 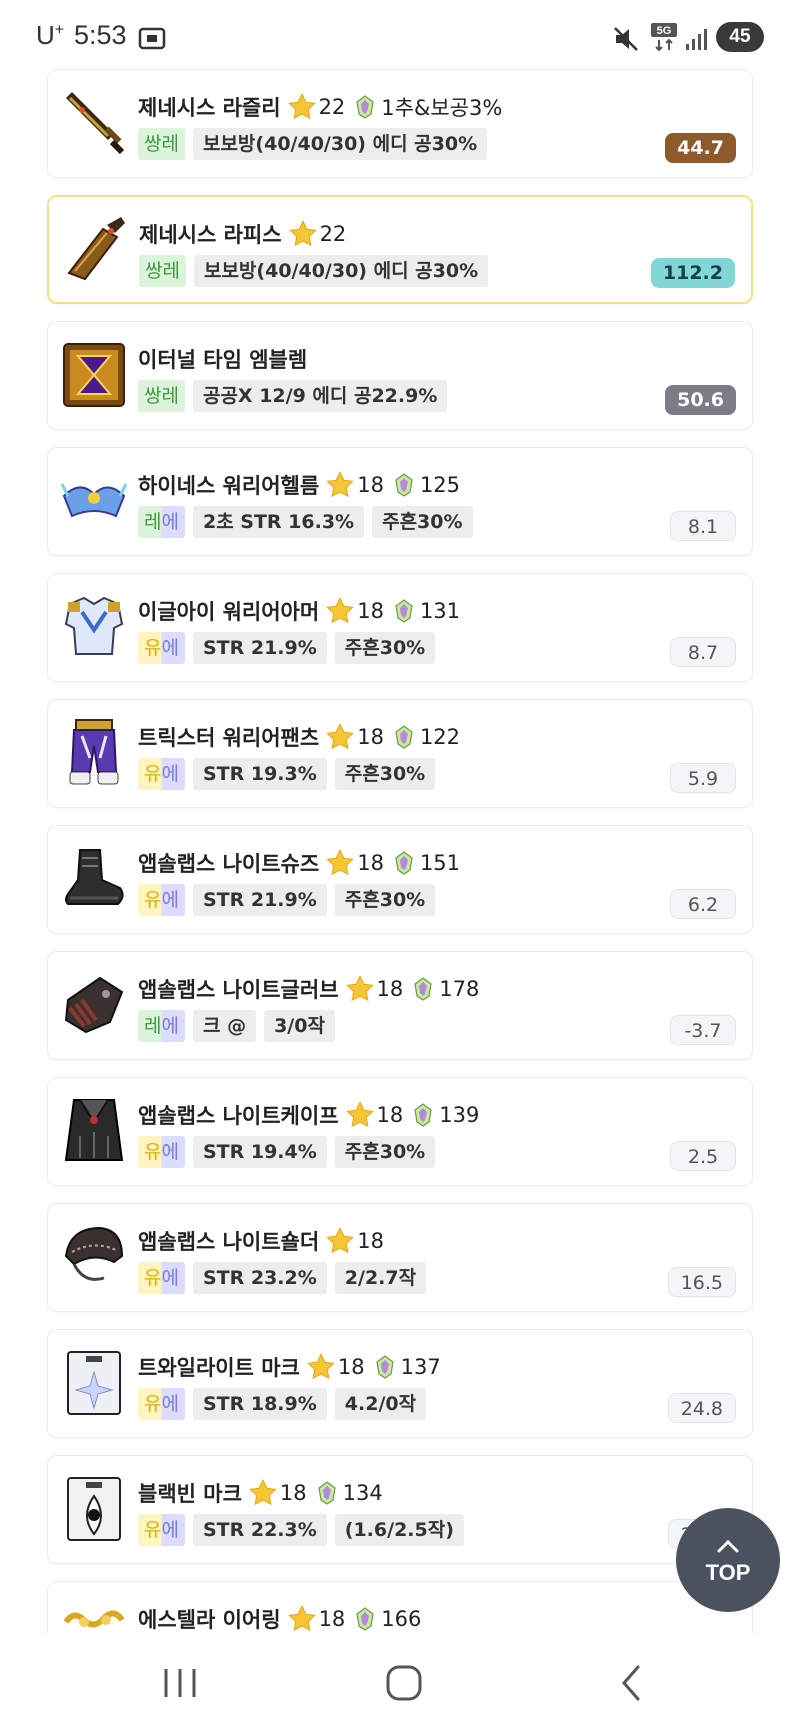 I want to click on equipment-card-eternal-time-emblem: 이터널 타임 엠블렘 쌍레 공공X 12/9 에디 공22.9% 50.6, so click(x=400, y=375).